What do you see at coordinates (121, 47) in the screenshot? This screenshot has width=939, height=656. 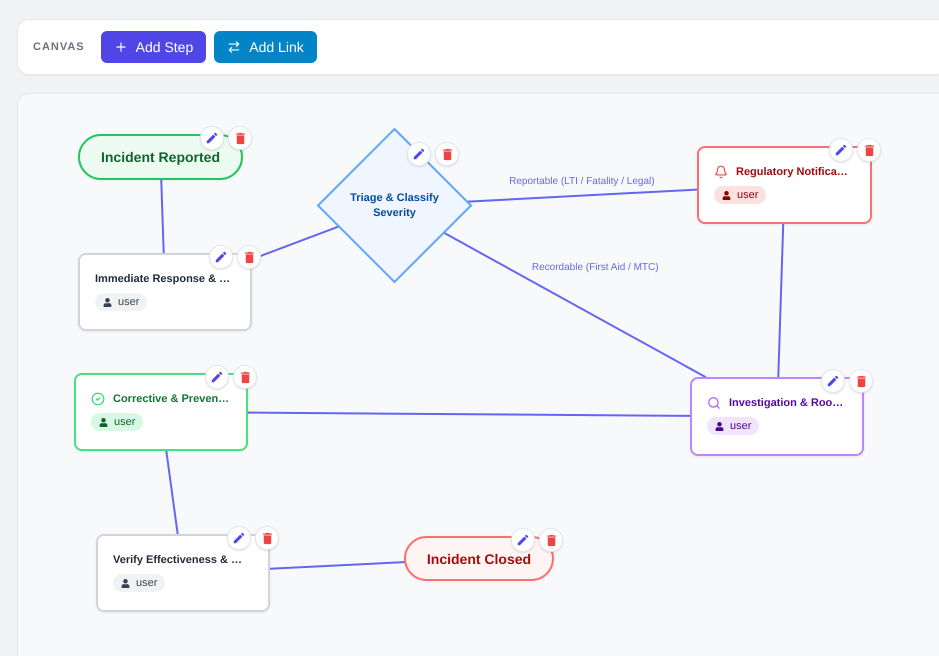 I see `plus-icon` at bounding box center [121, 47].